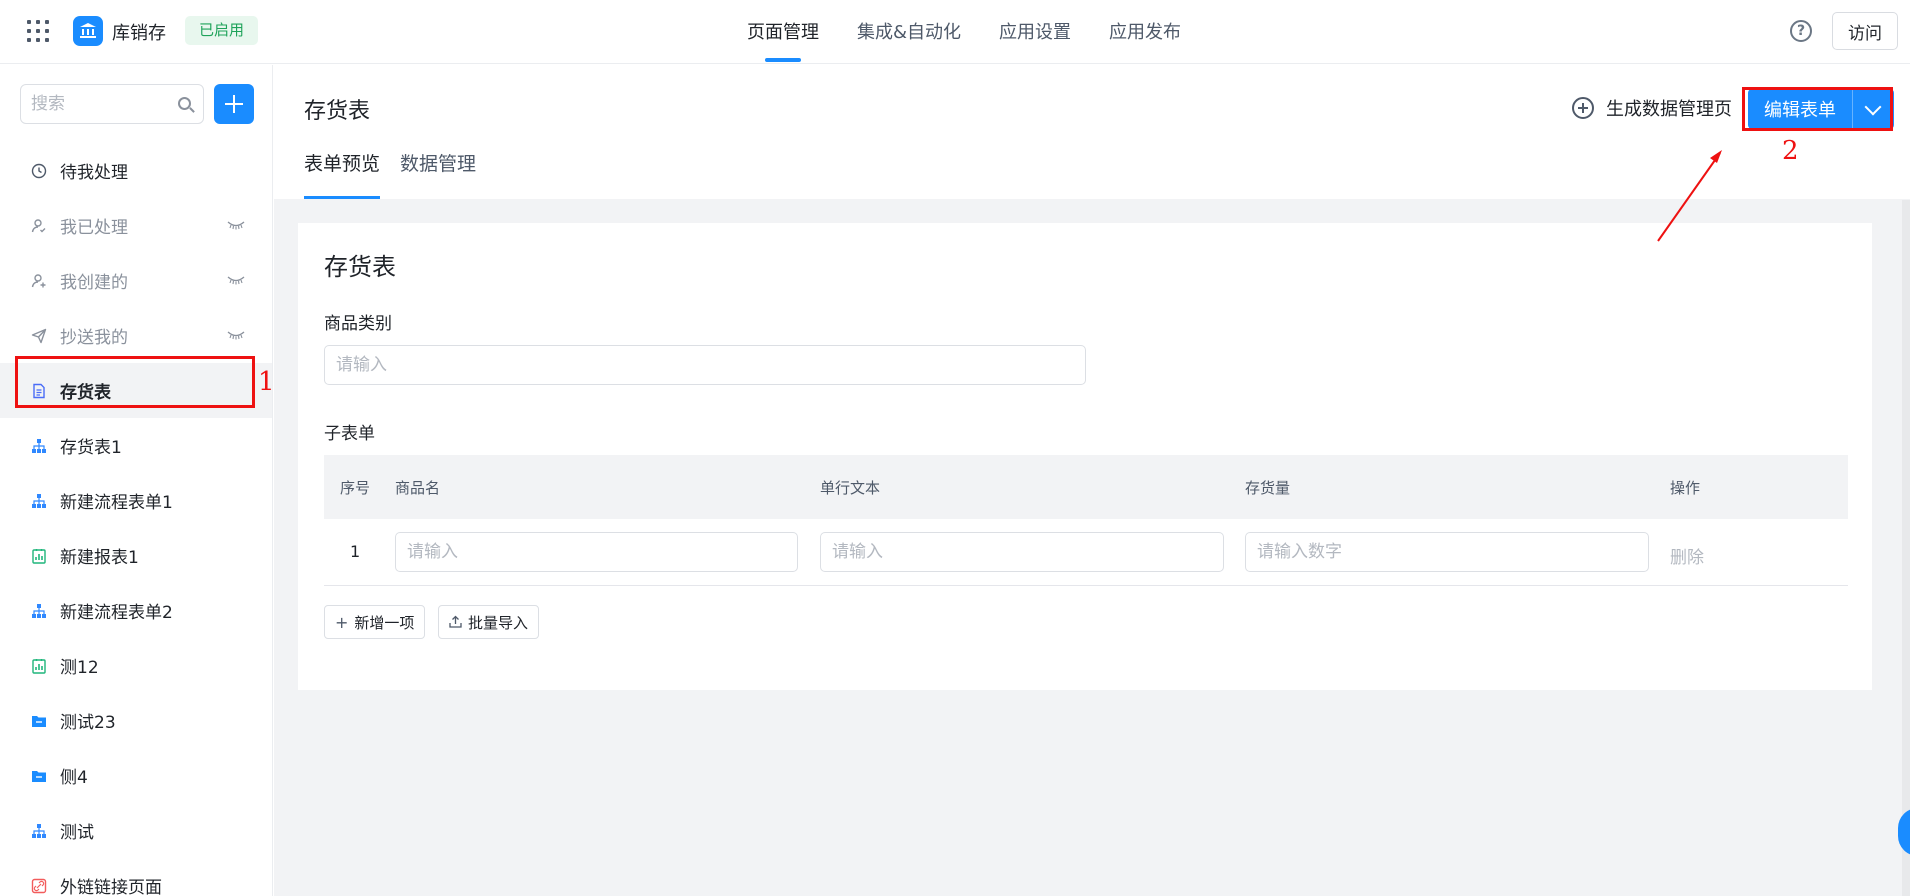 This screenshot has width=1910, height=896. What do you see at coordinates (39, 226) in the screenshot?
I see `user-check-icon` at bounding box center [39, 226].